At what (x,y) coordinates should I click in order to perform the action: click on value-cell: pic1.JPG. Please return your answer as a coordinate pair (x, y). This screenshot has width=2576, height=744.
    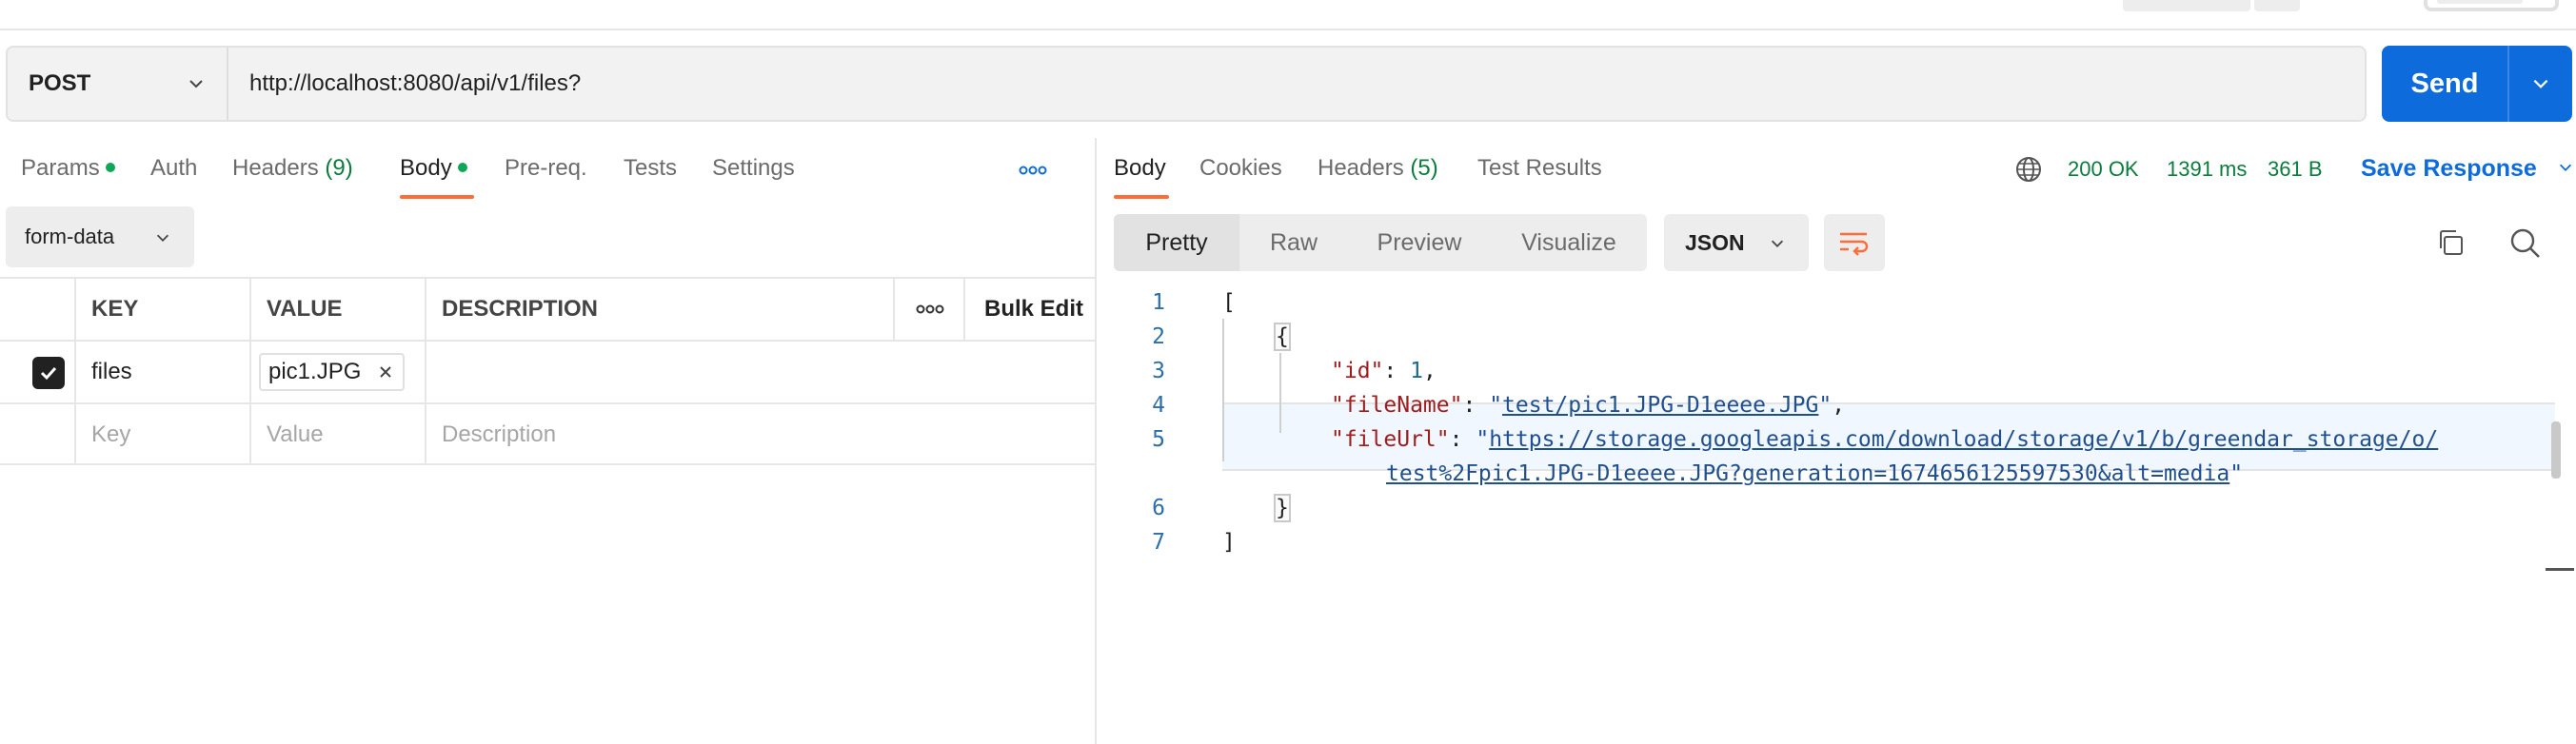
    Looking at the image, I should click on (337, 372).